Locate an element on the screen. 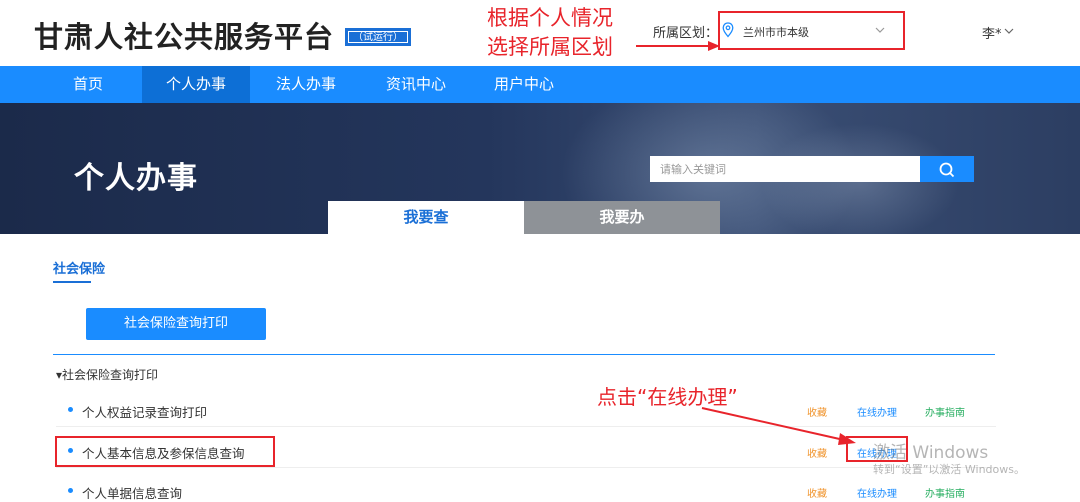 Image resolution: width=1080 pixels, height=502 pixels. site-title: 甘肃人社公共服务平台 is located at coordinates (184, 35).